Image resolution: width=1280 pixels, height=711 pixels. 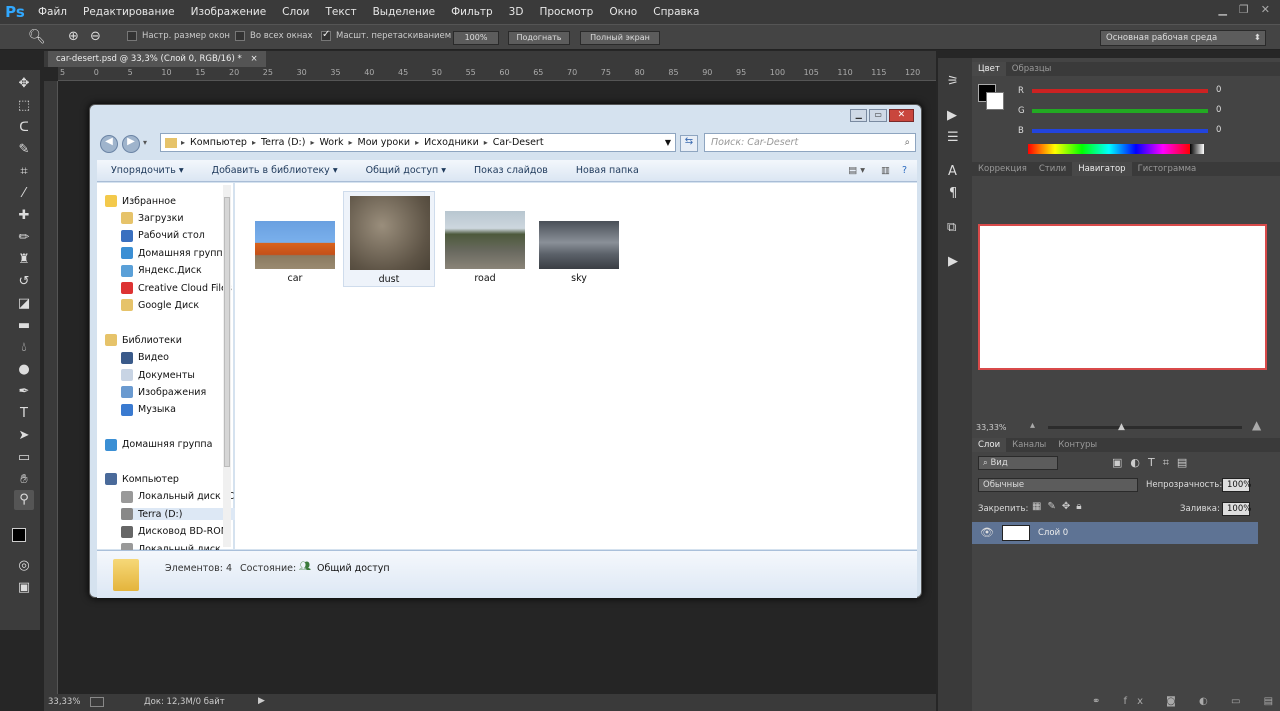 I want to click on tab-color: Цвет, so click(x=989, y=69).